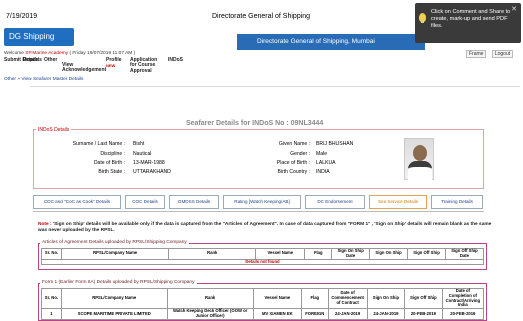 The width and height of the screenshot is (523, 321). I want to click on gender-value: Male, so click(322, 154).